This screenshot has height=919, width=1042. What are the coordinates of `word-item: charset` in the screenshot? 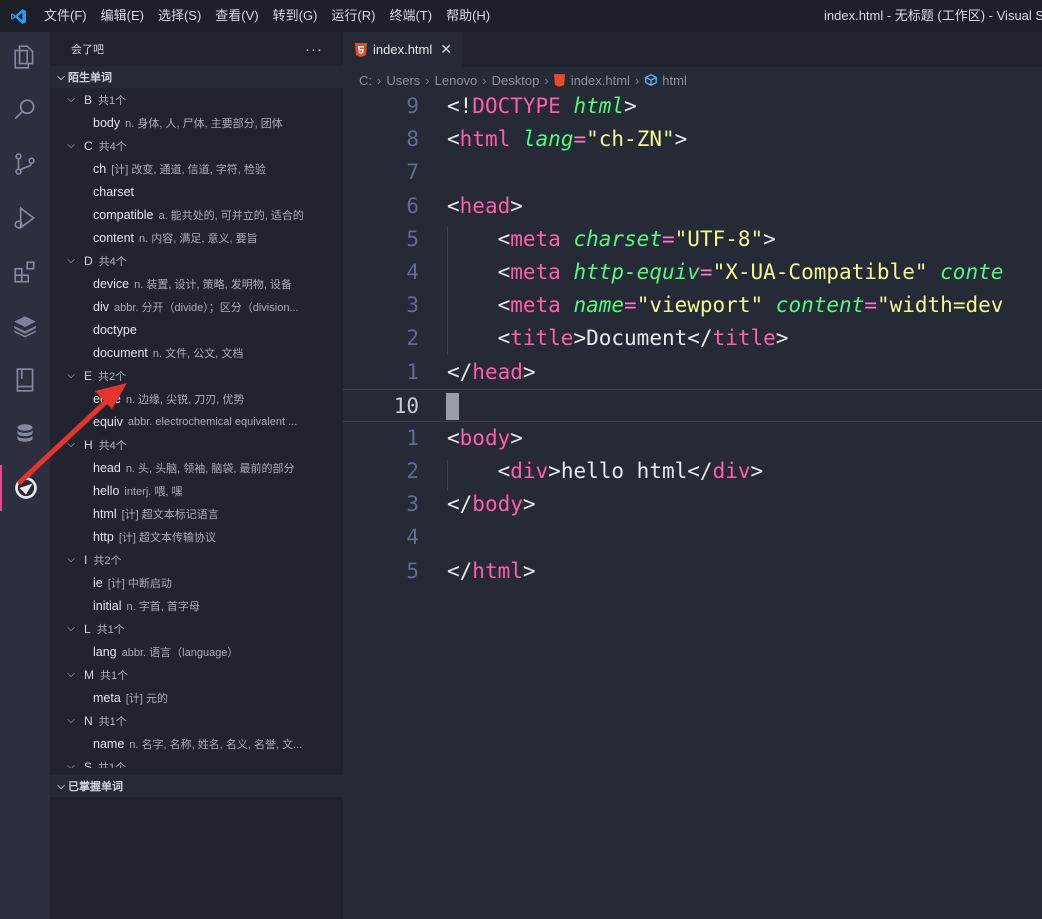 It's located at (196, 191).